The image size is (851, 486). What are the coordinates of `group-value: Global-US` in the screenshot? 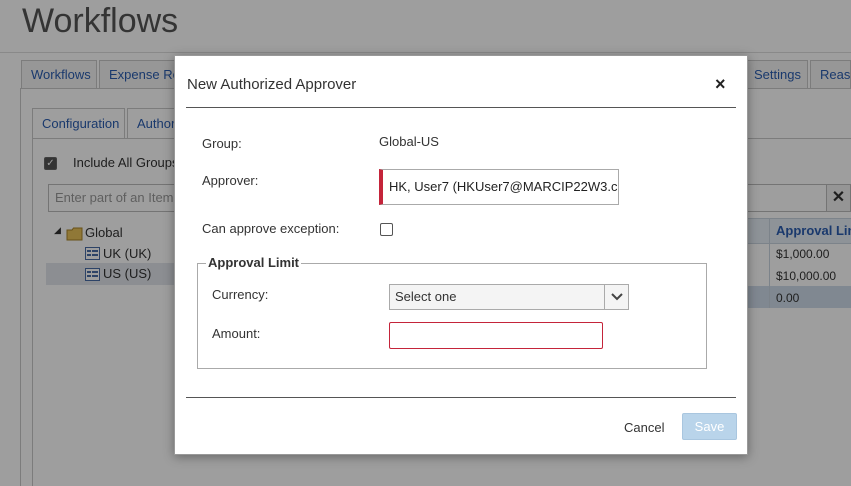 It's located at (409, 141).